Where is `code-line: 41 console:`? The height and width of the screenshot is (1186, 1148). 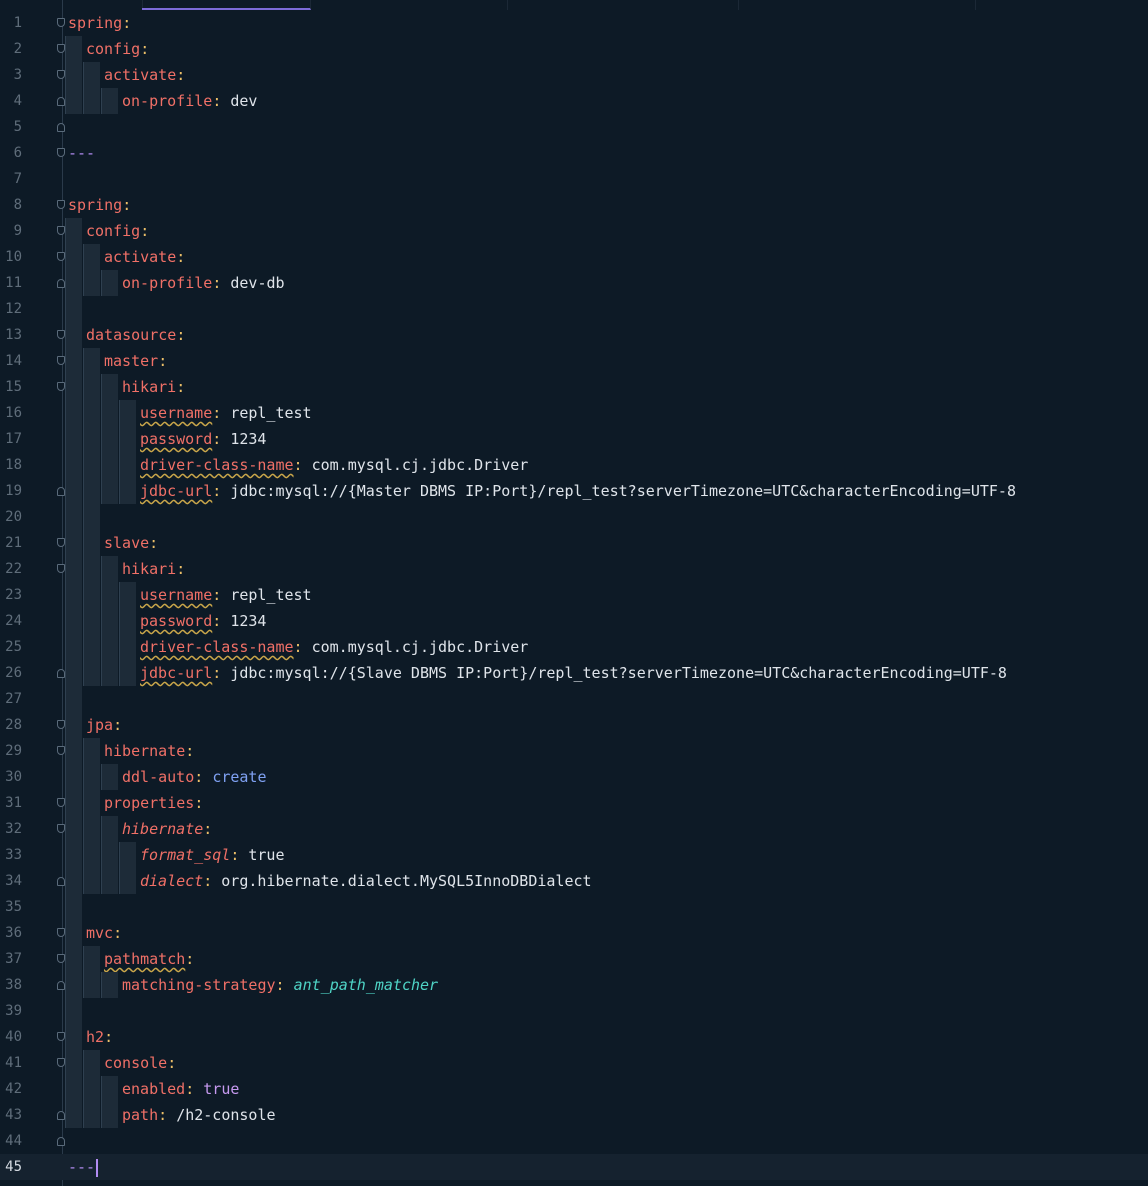 code-line: 41 console: is located at coordinates (574, 1063).